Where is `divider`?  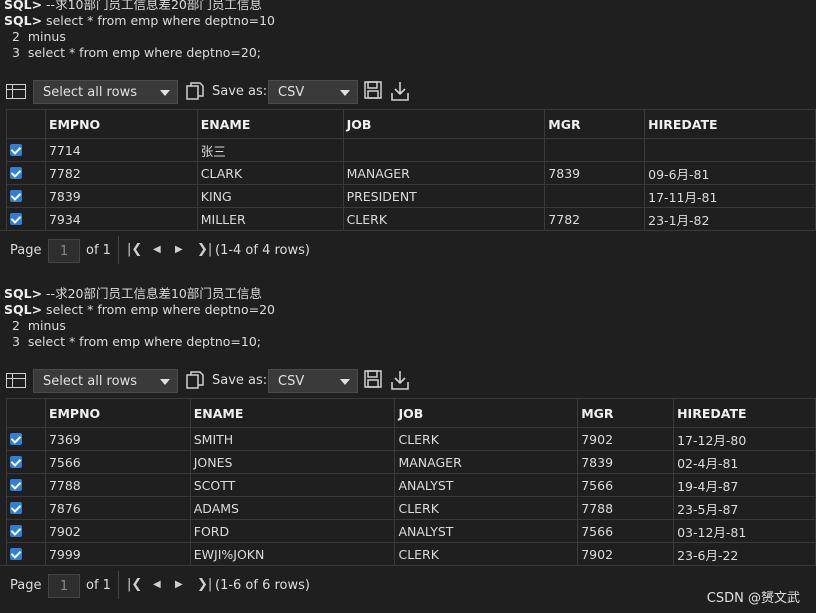
divider is located at coordinates (118, 250).